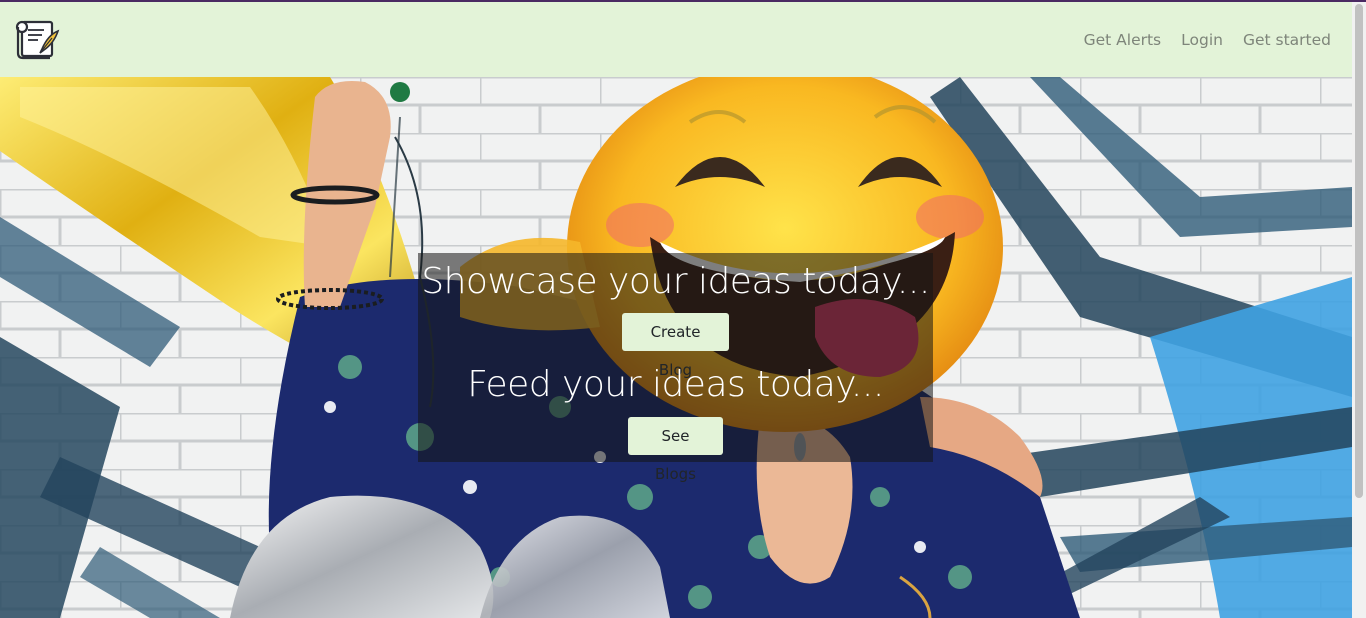  What do you see at coordinates (1359, 251) in the screenshot?
I see `scrollbar-thumb` at bounding box center [1359, 251].